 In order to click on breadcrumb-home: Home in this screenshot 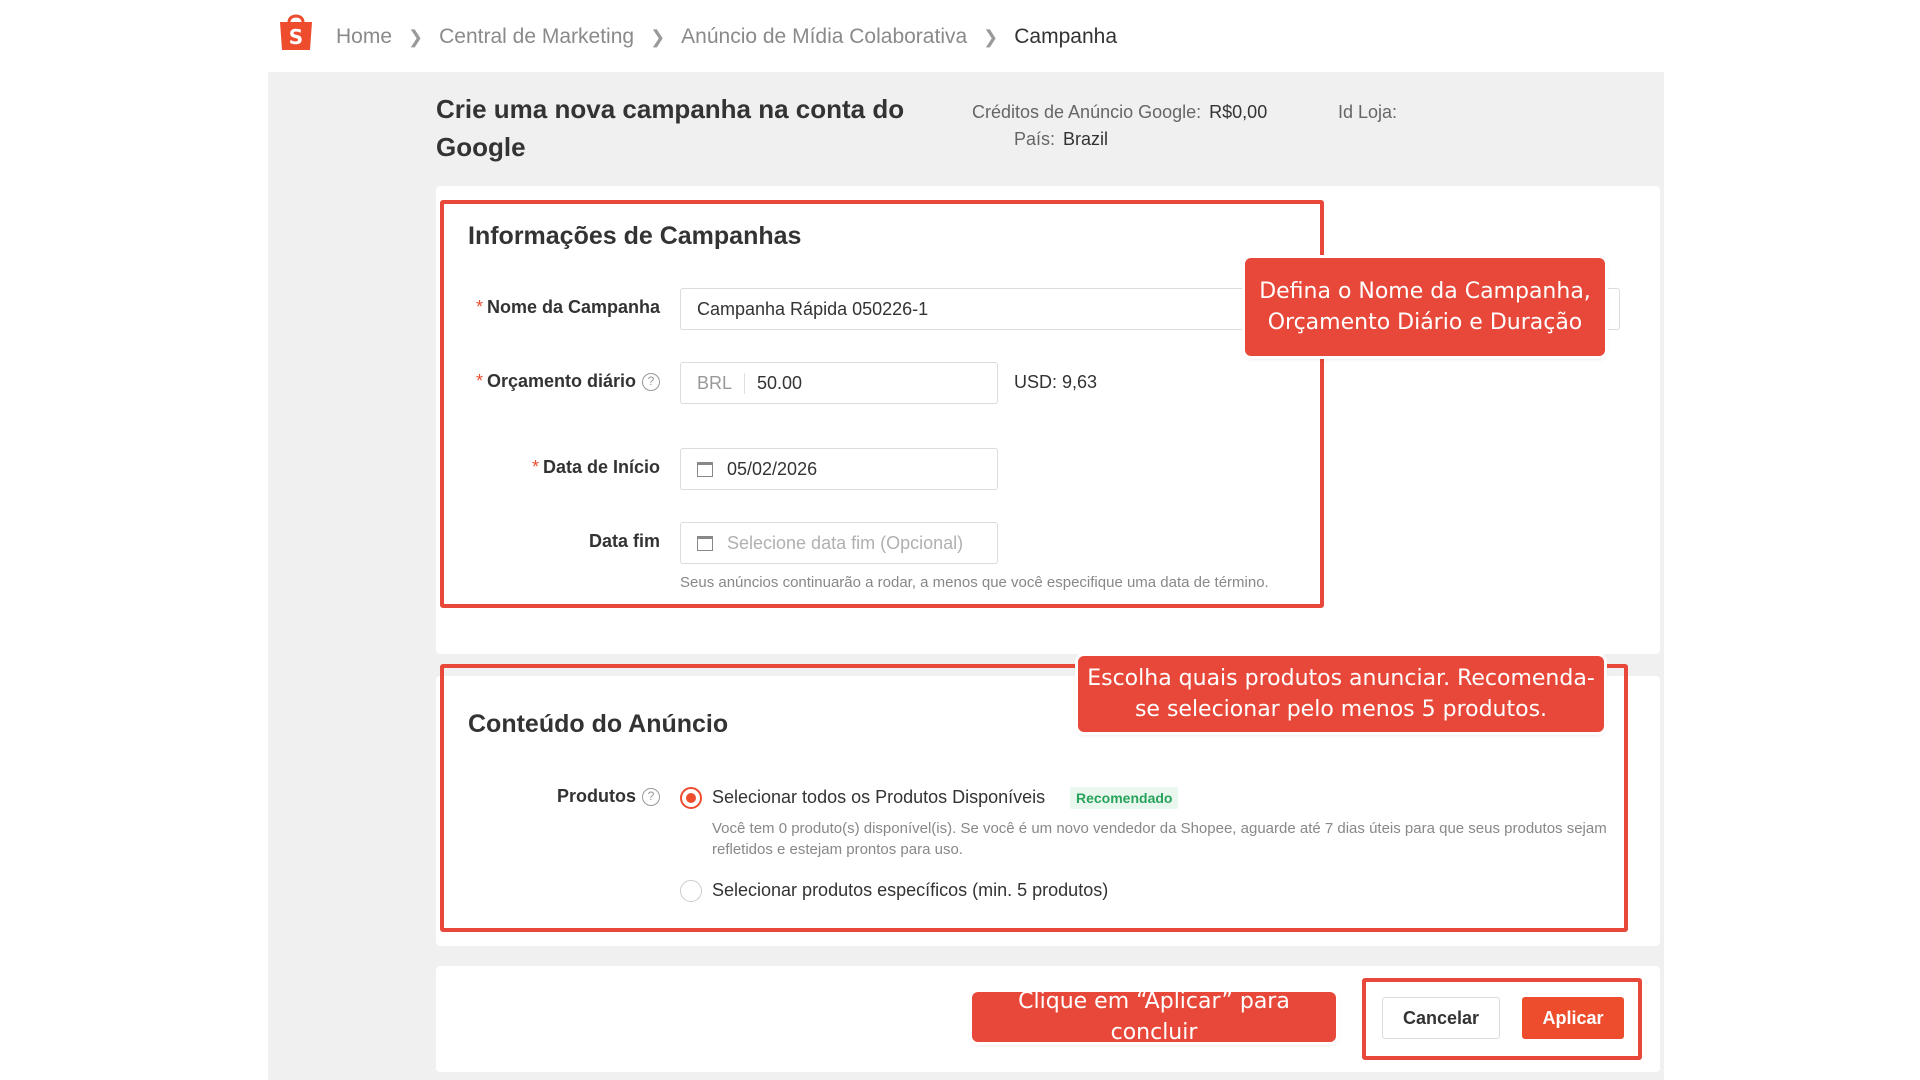, I will do `click(364, 37)`.